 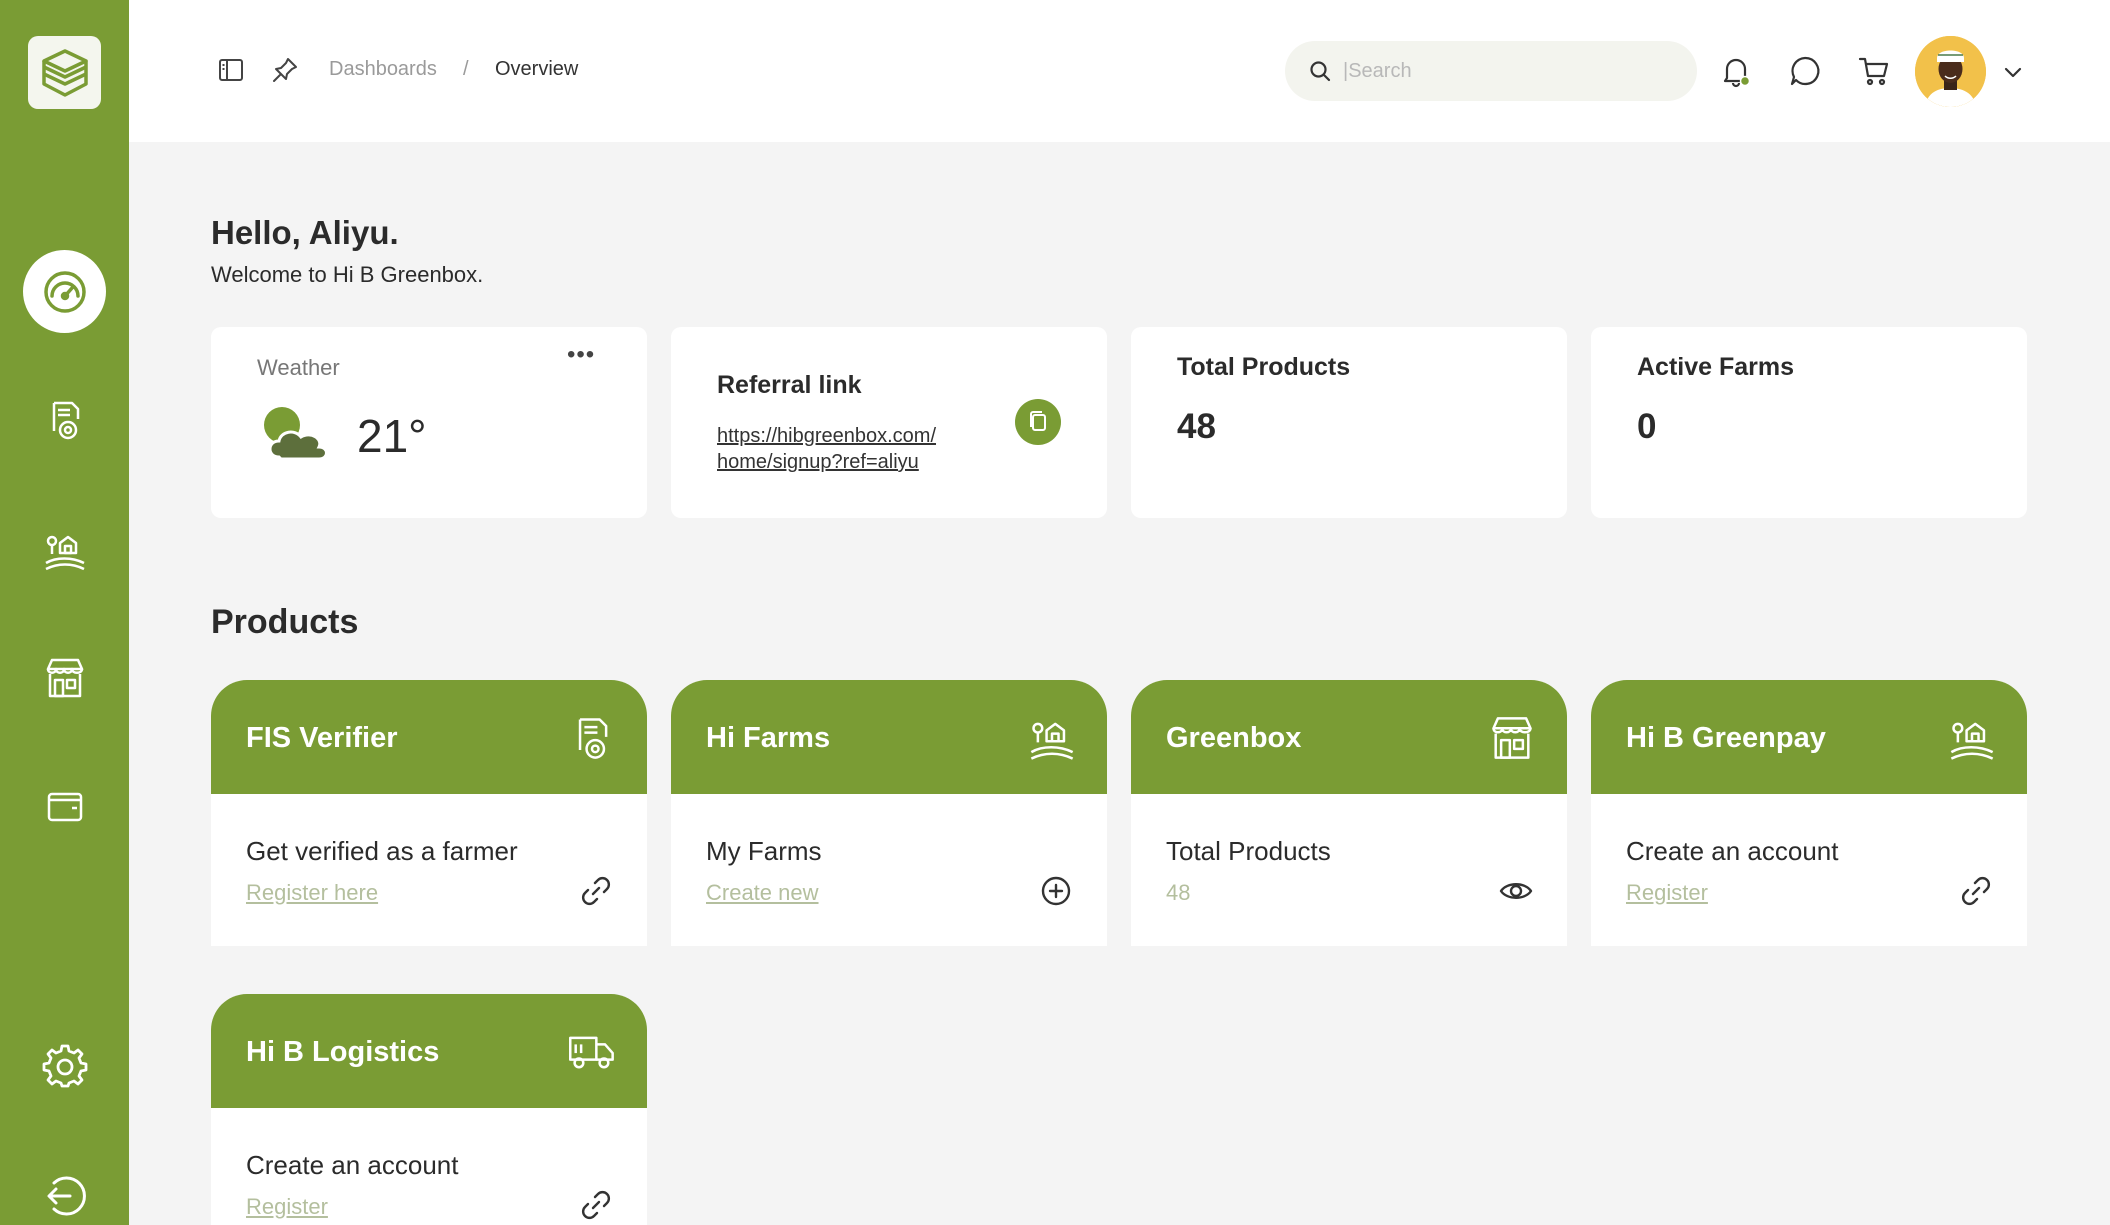 I want to click on sidebar-item-dashboard, so click(x=64, y=291).